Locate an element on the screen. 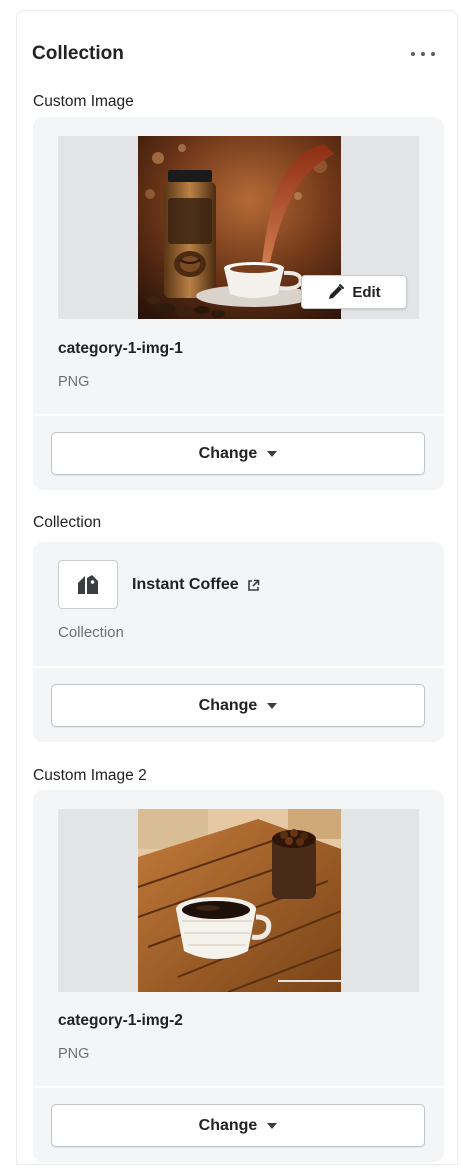 The width and height of the screenshot is (461, 1171). external-link-icon is located at coordinates (253, 585).